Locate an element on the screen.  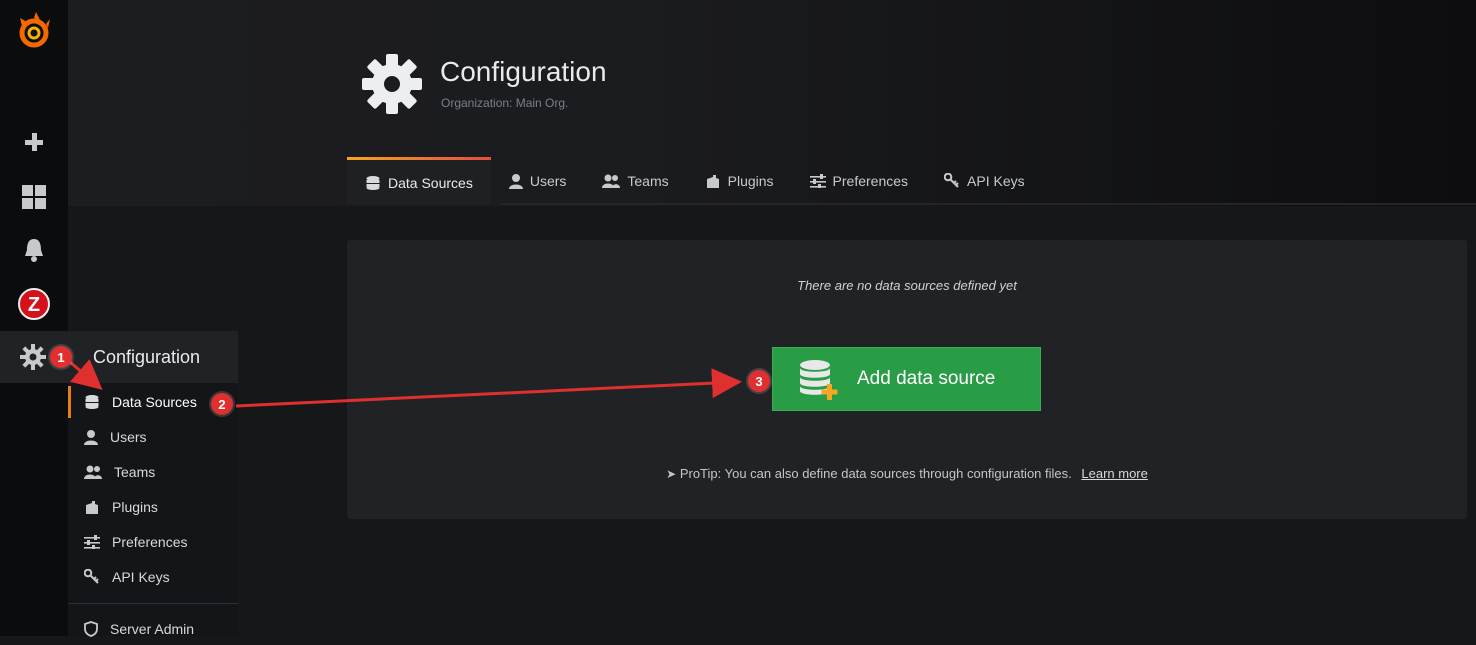
flyout-item-api-keys: API Keys is located at coordinates (153, 577).